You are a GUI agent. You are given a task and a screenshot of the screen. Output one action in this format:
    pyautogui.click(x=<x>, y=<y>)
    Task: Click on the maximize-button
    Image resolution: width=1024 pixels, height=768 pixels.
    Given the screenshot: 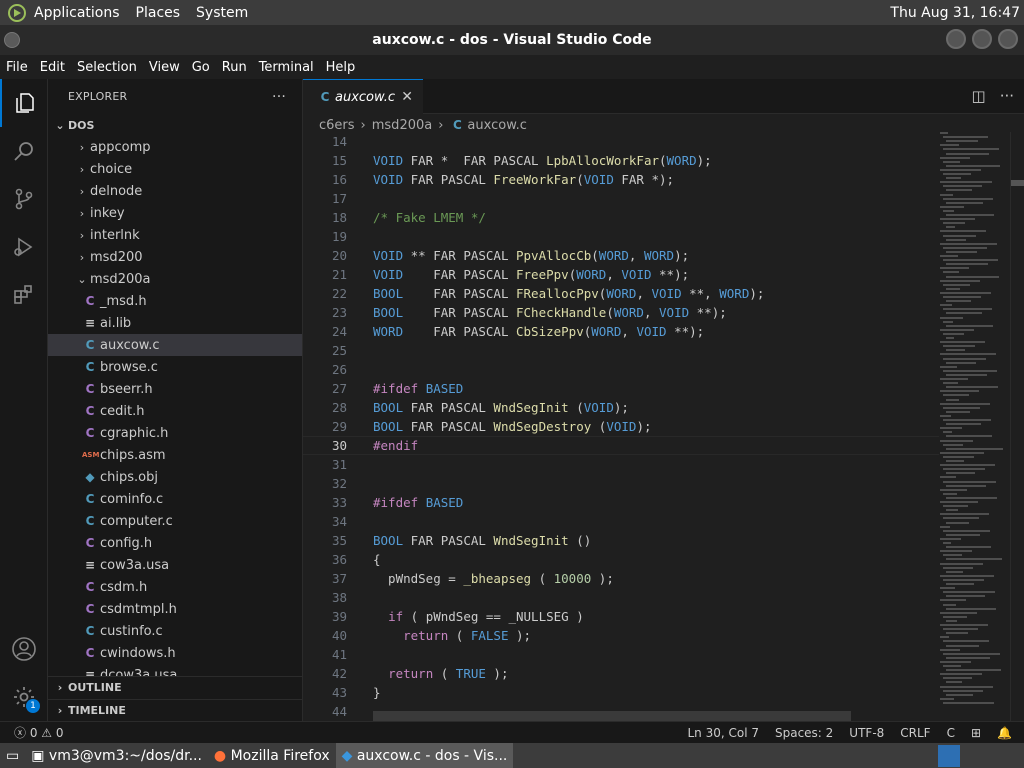 What is the action you would take?
    pyautogui.click(x=982, y=39)
    